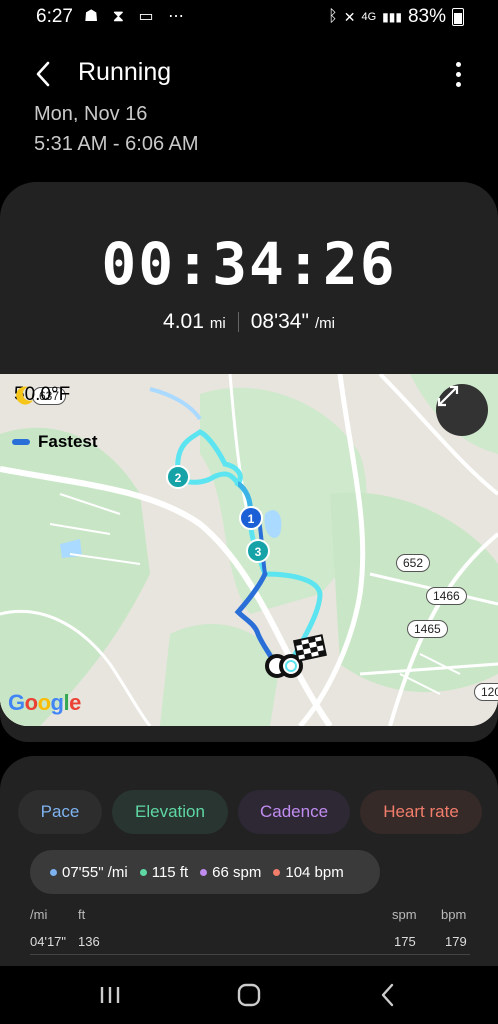  Describe the element at coordinates (48, 941) in the screenshot. I see `pace-axis-top: 04'17"` at that location.